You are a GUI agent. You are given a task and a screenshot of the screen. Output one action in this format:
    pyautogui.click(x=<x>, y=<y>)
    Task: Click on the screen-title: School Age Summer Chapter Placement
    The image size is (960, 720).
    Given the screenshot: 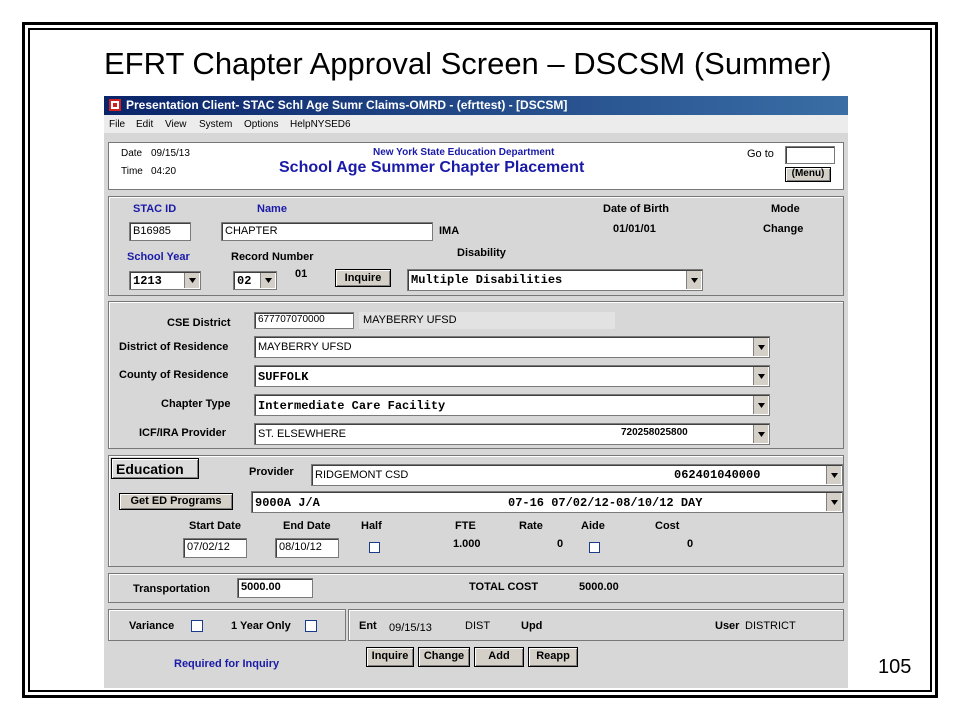 What is the action you would take?
    pyautogui.click(x=432, y=167)
    